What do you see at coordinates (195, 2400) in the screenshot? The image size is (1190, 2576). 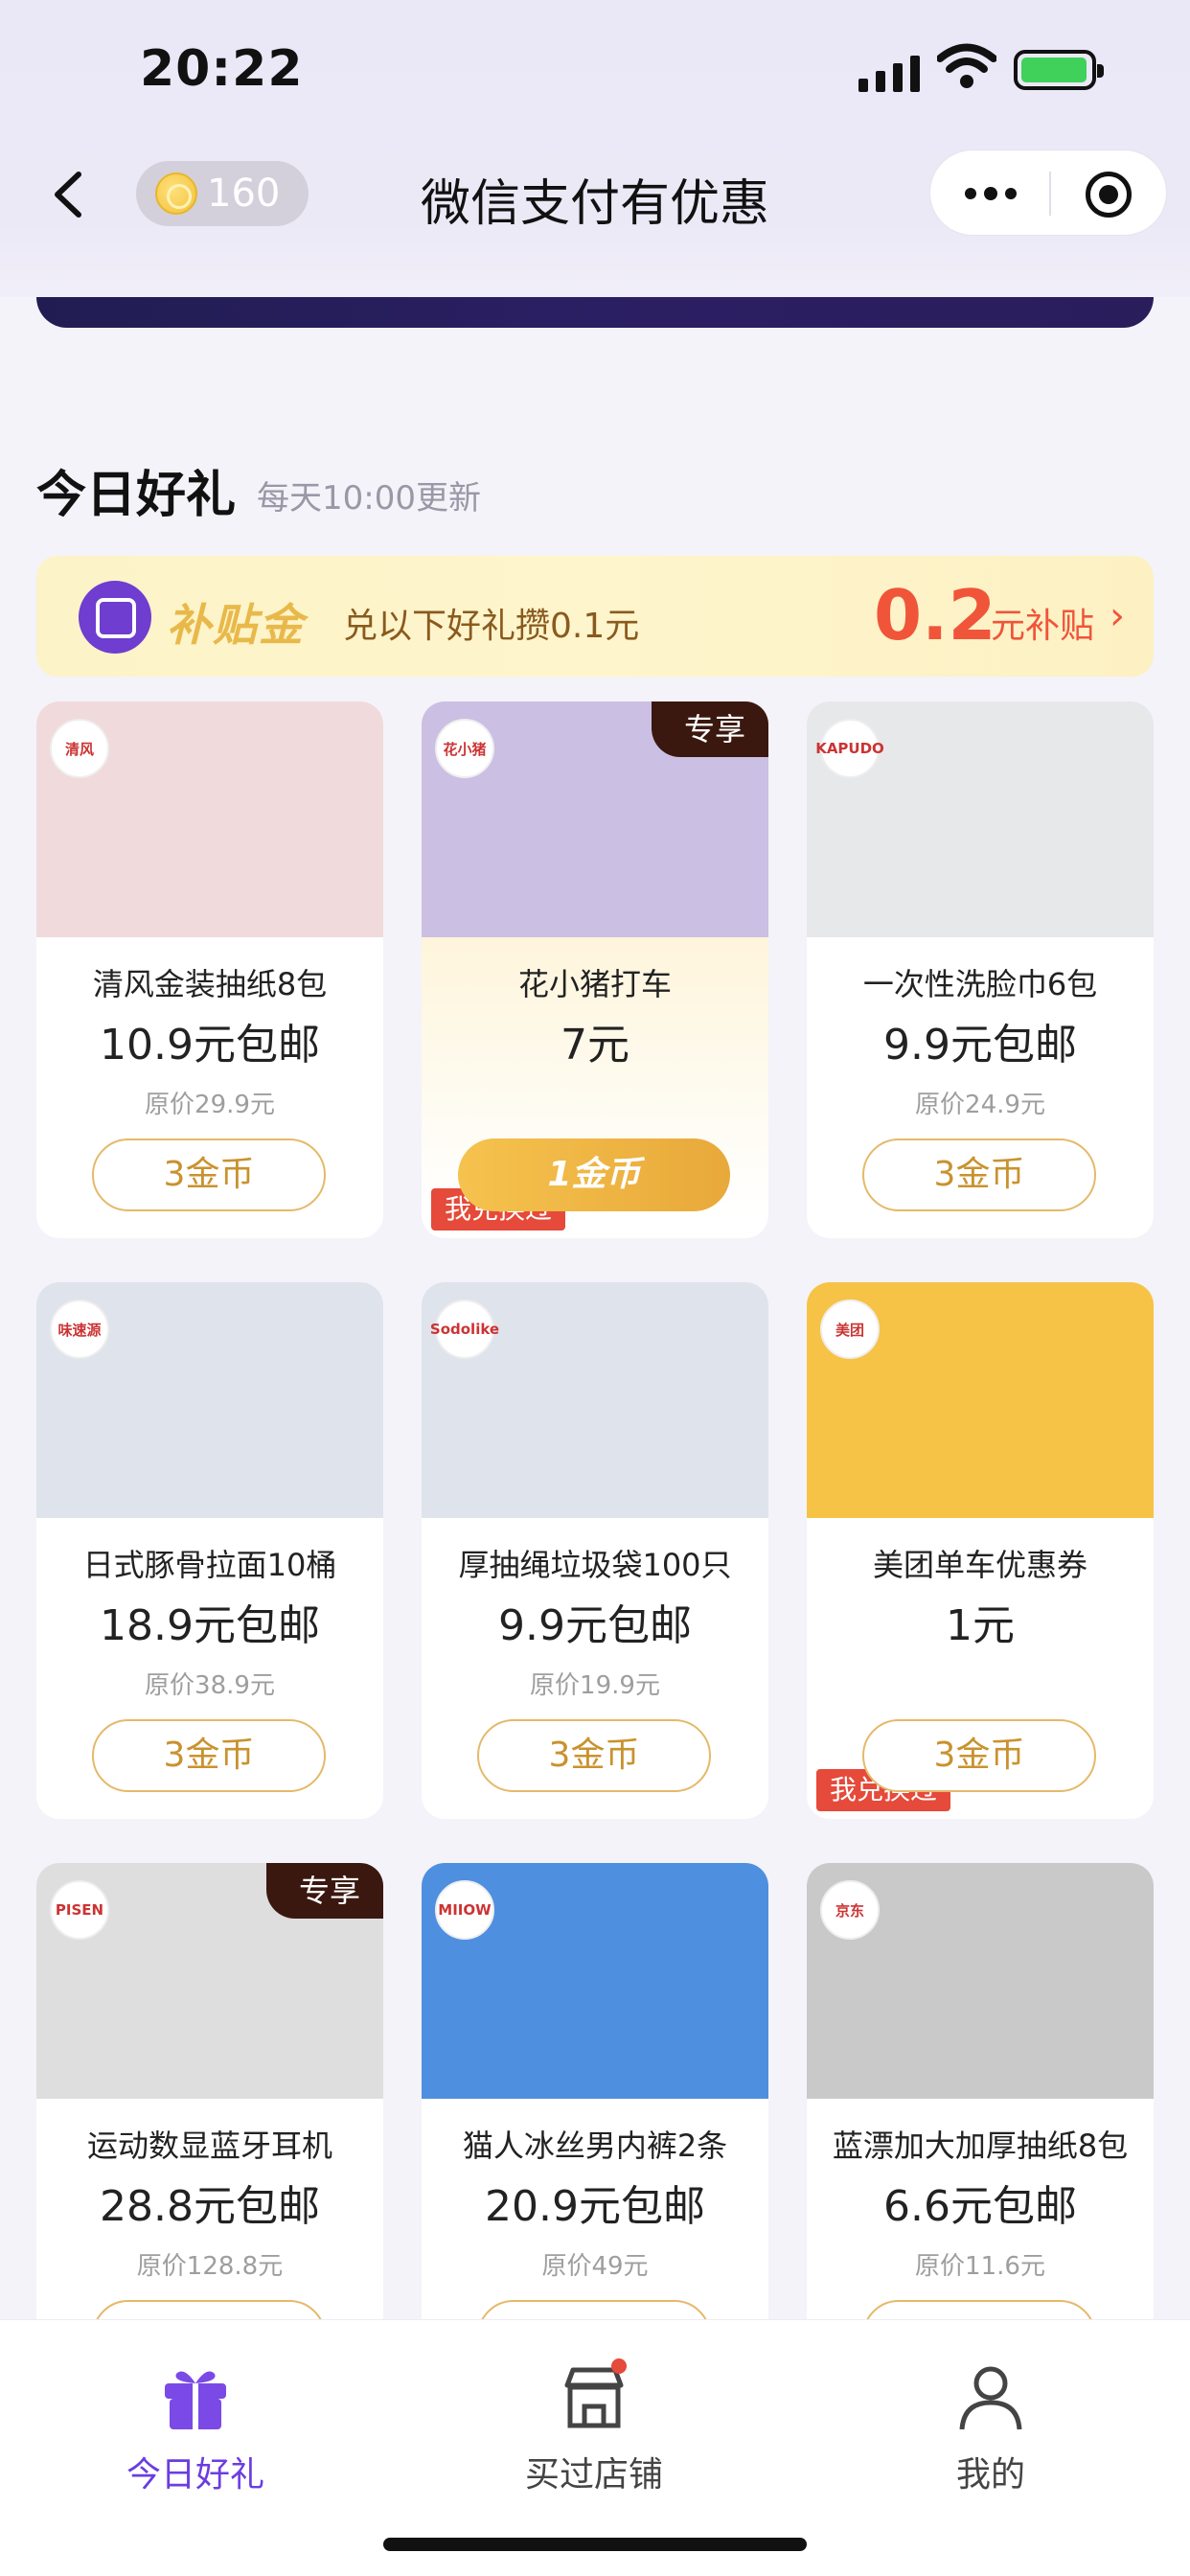 I see `gift-icon` at bounding box center [195, 2400].